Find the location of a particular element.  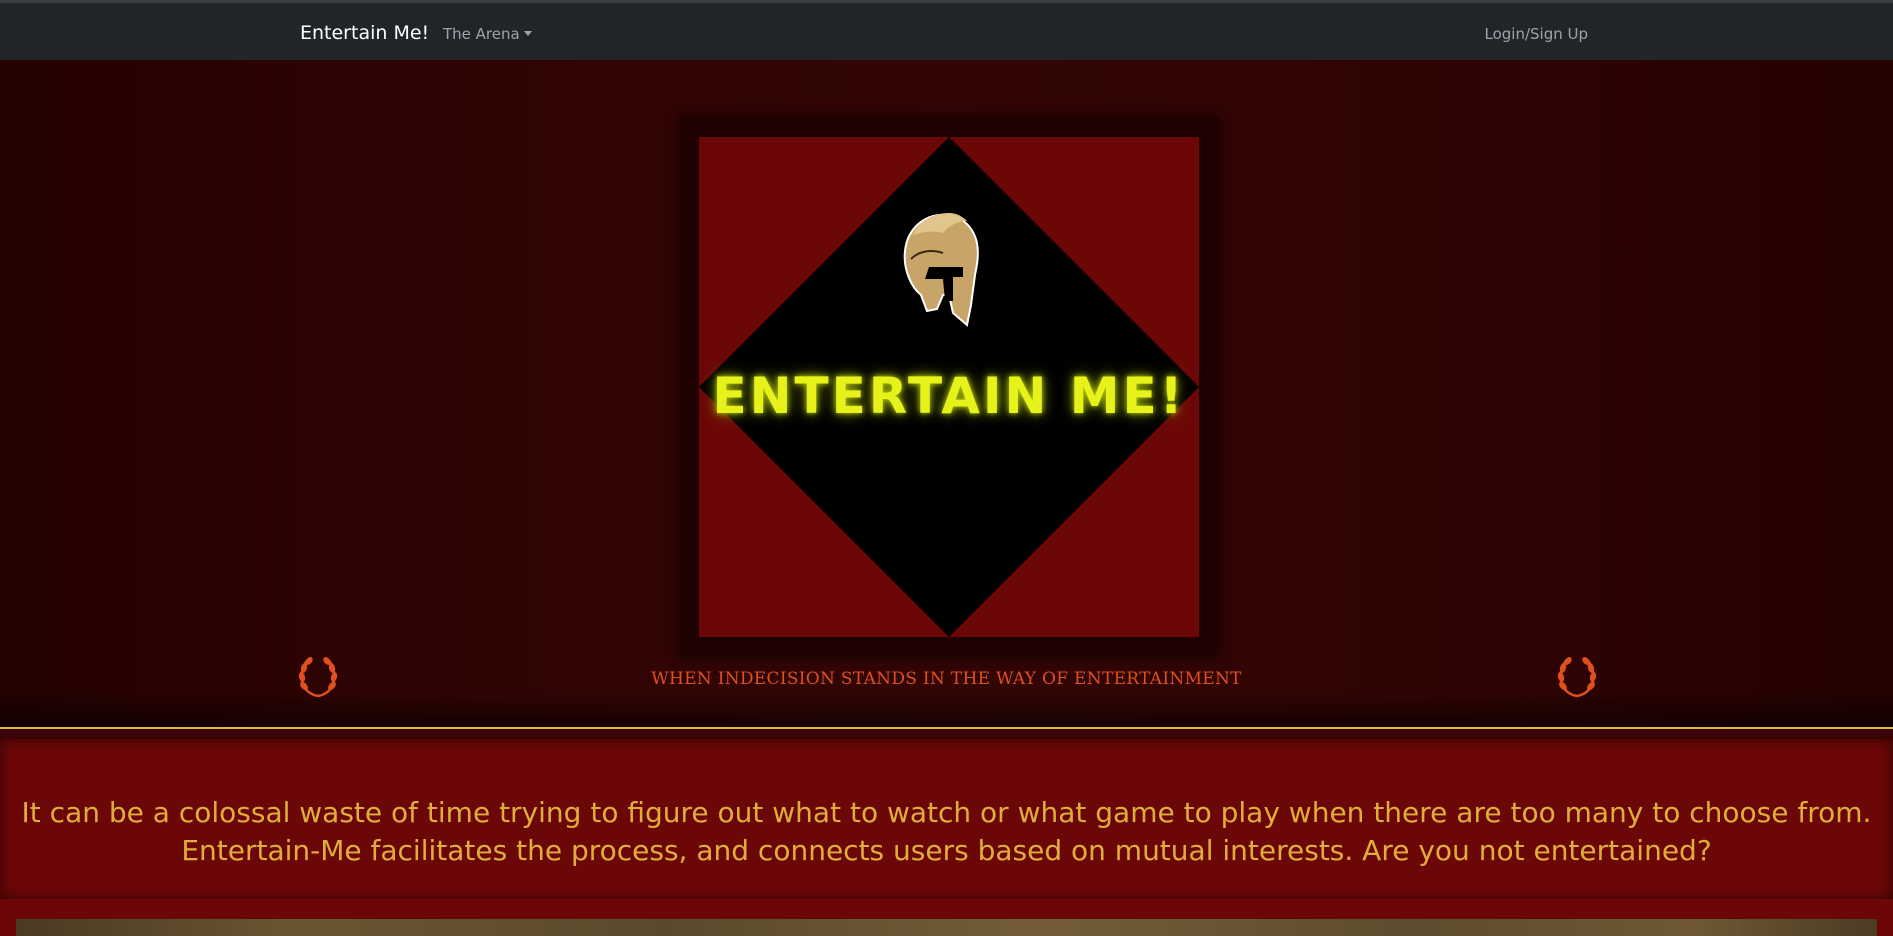

top-navbar: Entertain Me! The Arena Login/Sign Up is located at coordinates (946, 30).